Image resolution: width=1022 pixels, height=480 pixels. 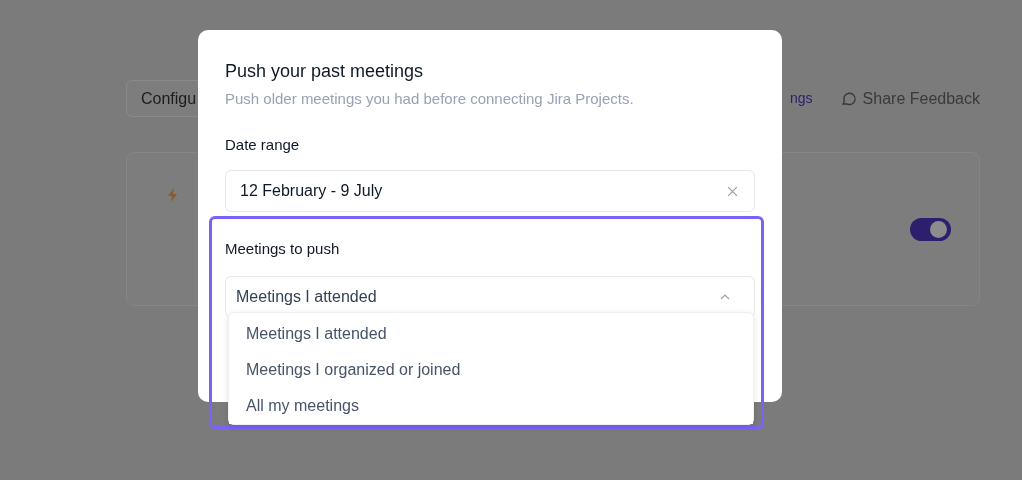 I want to click on select-field: Meetings I attended, so click(x=490, y=296).